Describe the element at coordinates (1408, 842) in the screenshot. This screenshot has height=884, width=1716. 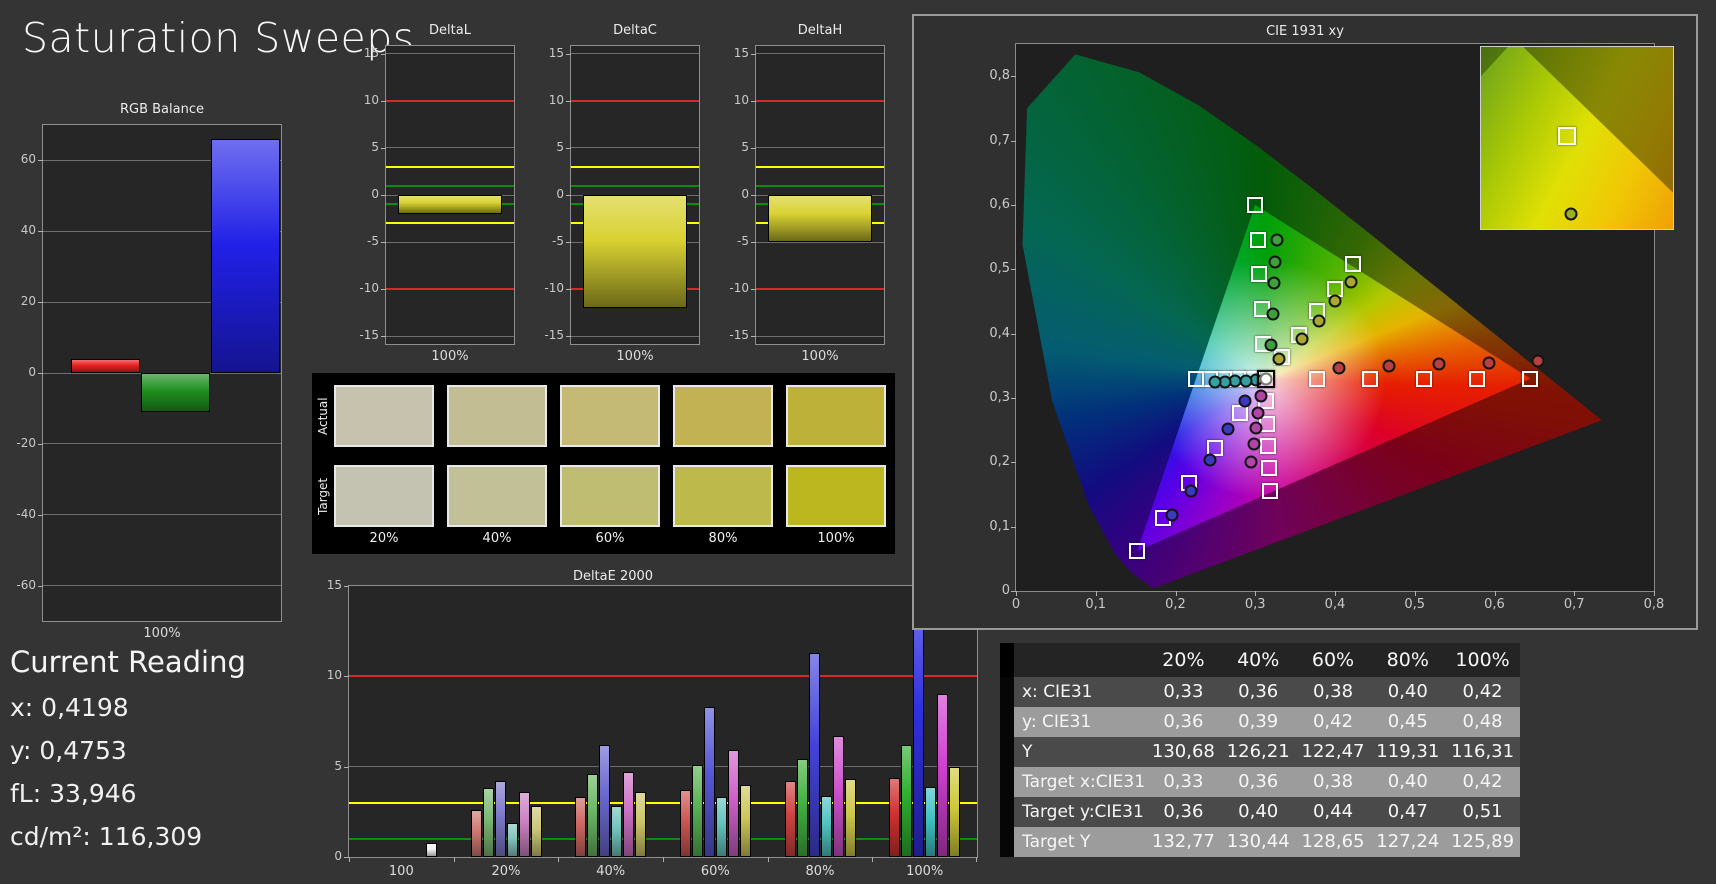
I see `table-cell: 127,24` at that location.